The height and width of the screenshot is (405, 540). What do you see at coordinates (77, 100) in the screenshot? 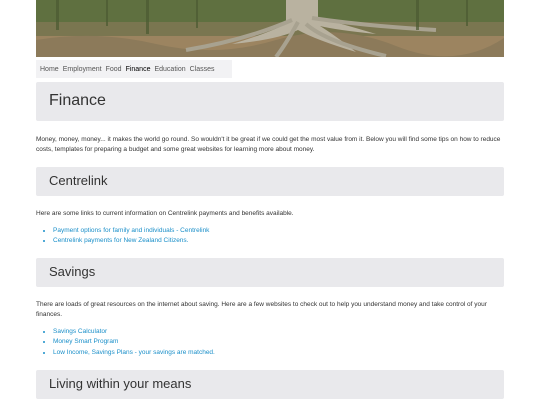
I see `page-title: Finance` at bounding box center [77, 100].